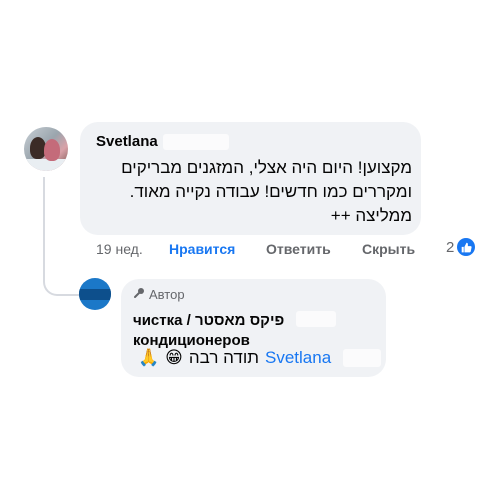 Image resolution: width=500 pixels, height=500 pixels. I want to click on reaction-summary: 2, so click(461, 247).